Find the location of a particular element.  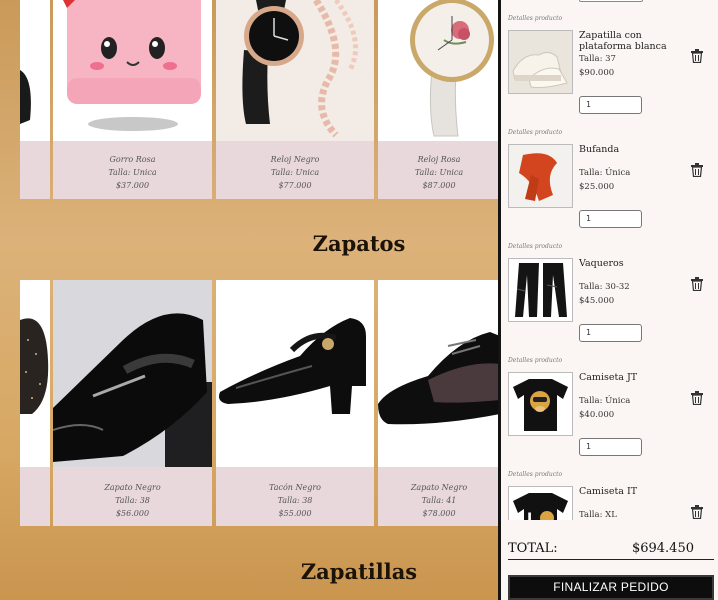

product-info: Zapato Negro Talla: 38 $56.000 is located at coordinates (132, 496).